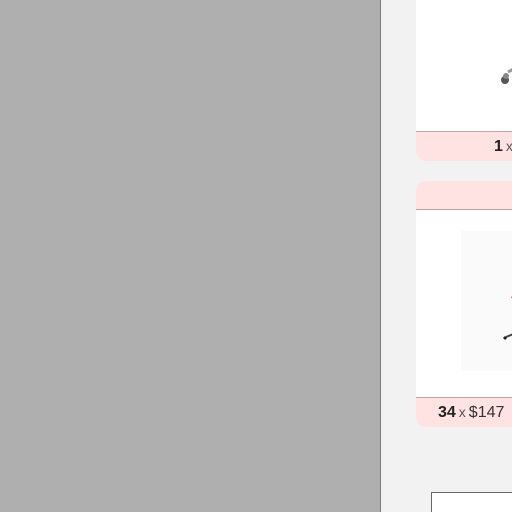 The height and width of the screenshot is (512, 512). Describe the element at coordinates (486, 412) in the screenshot. I see `item-price: $147` at that location.